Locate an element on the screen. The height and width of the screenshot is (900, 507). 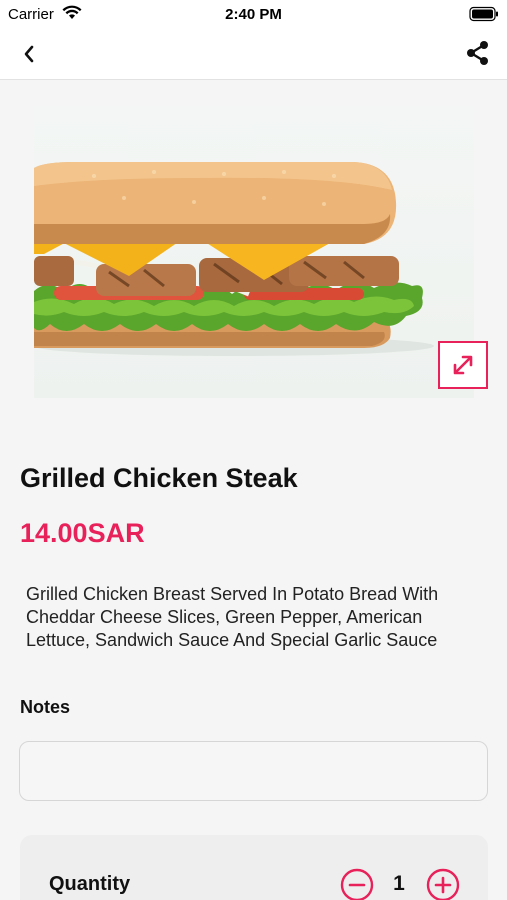
plus-circle-icon is located at coordinates (443, 884).